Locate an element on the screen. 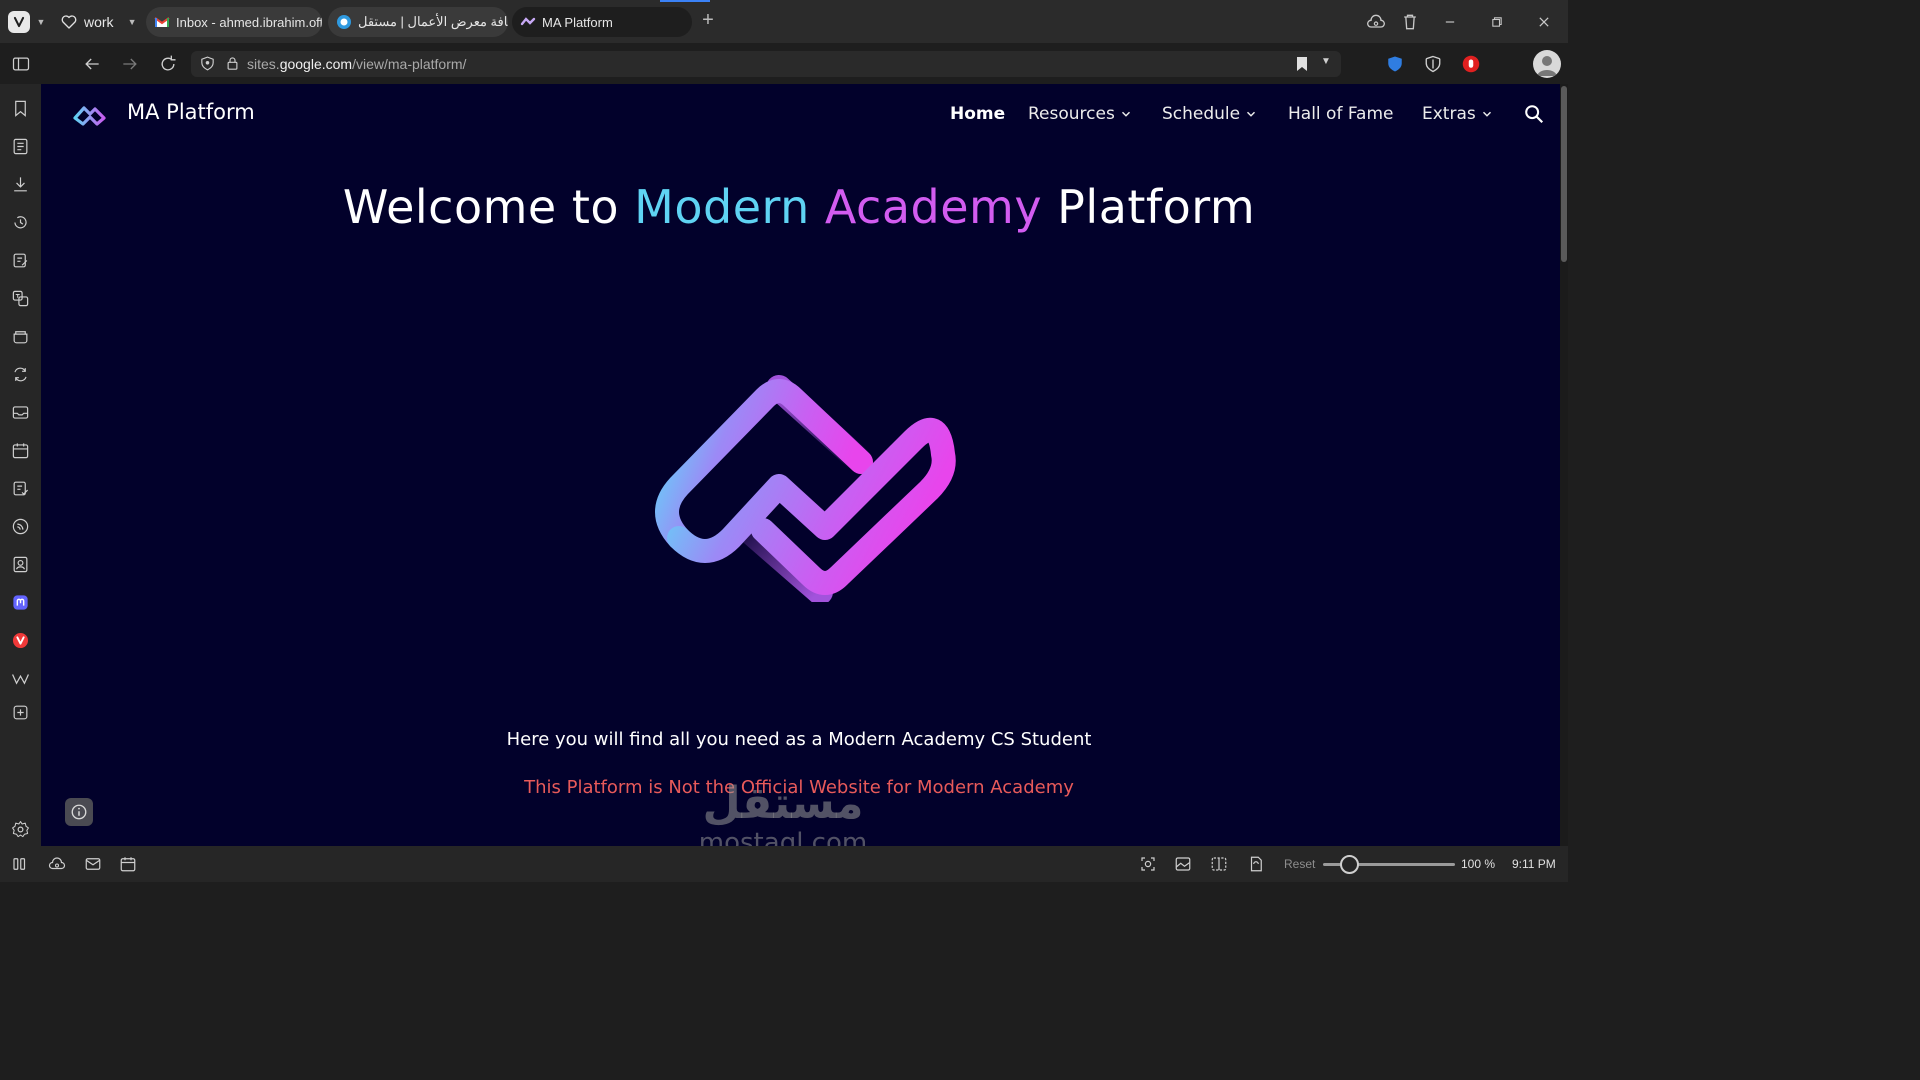 This screenshot has height=1080, width=1920. bitwarden-shield-icon is located at coordinates (1395, 64).